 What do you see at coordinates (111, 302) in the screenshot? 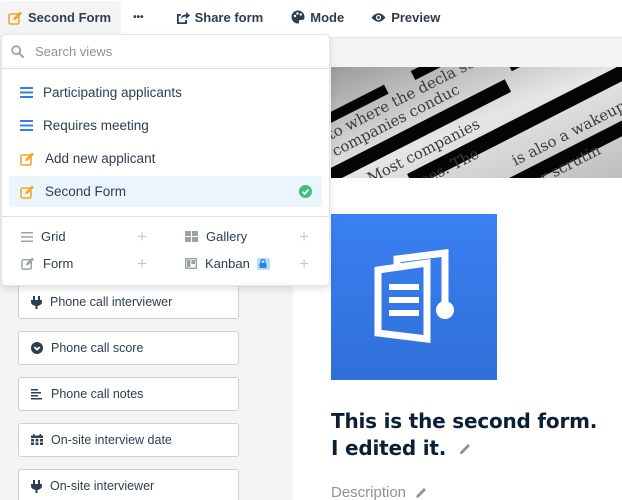
I see `field-label: Phone call interviewer` at bounding box center [111, 302].